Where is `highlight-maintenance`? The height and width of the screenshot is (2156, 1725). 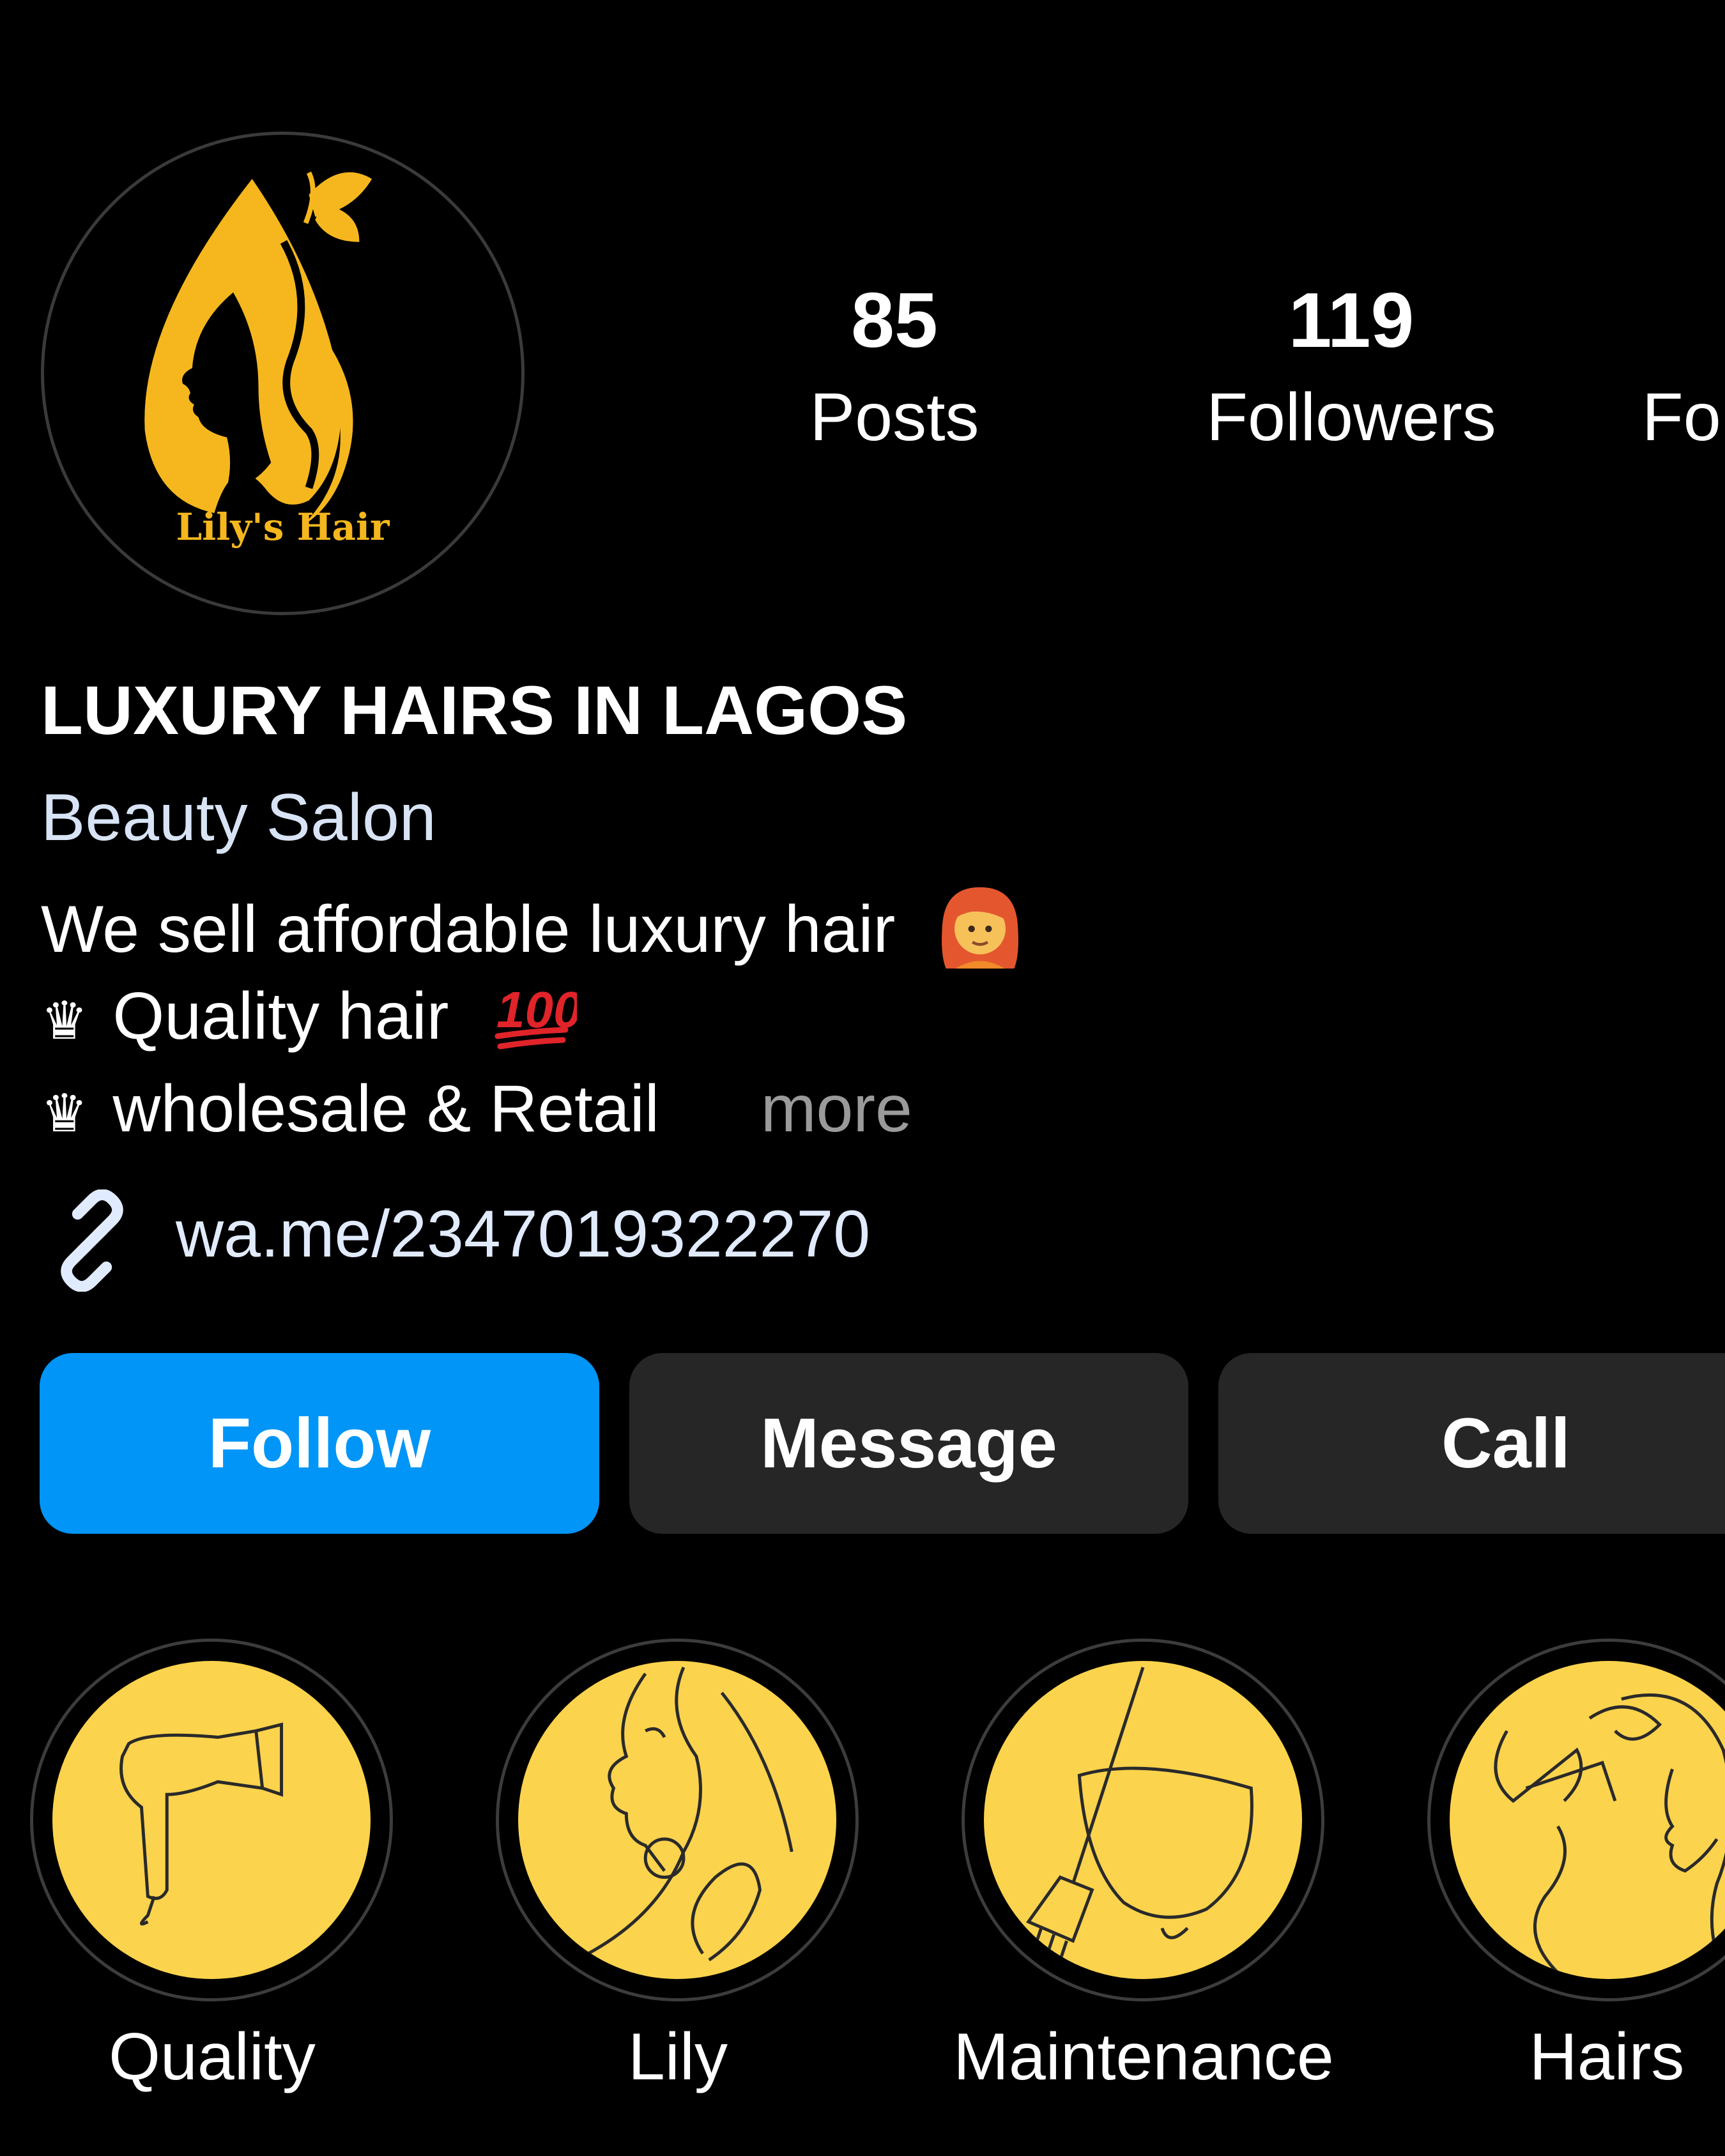
highlight-maintenance is located at coordinates (1143, 1820).